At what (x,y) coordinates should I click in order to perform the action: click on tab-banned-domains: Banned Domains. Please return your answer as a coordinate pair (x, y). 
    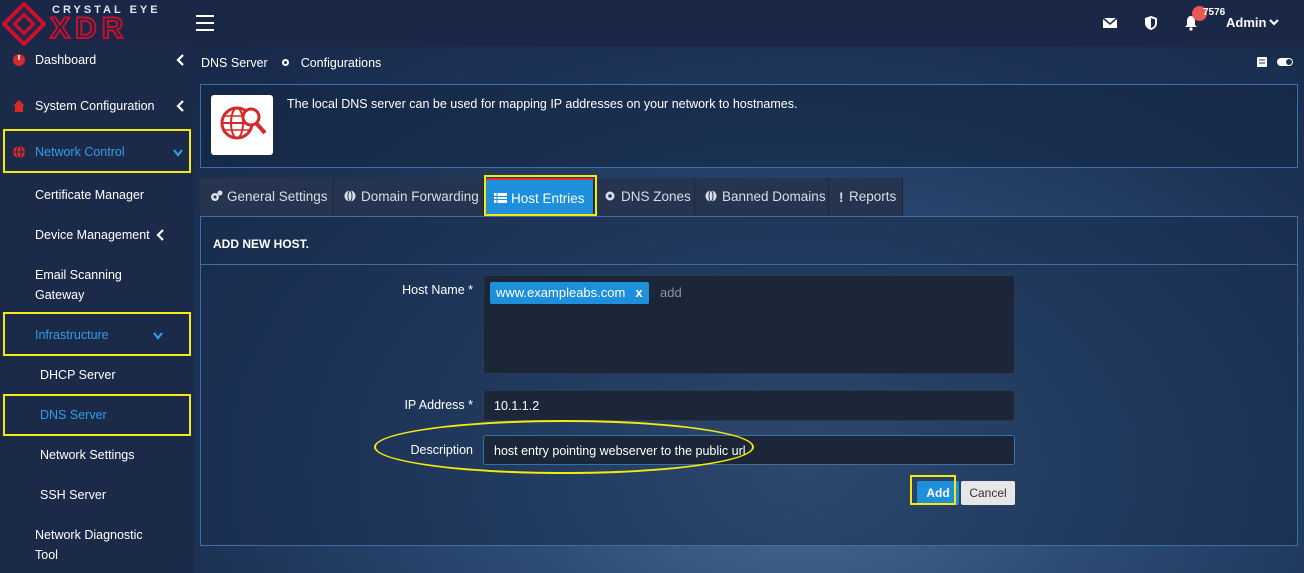
    Looking at the image, I should click on (762, 197).